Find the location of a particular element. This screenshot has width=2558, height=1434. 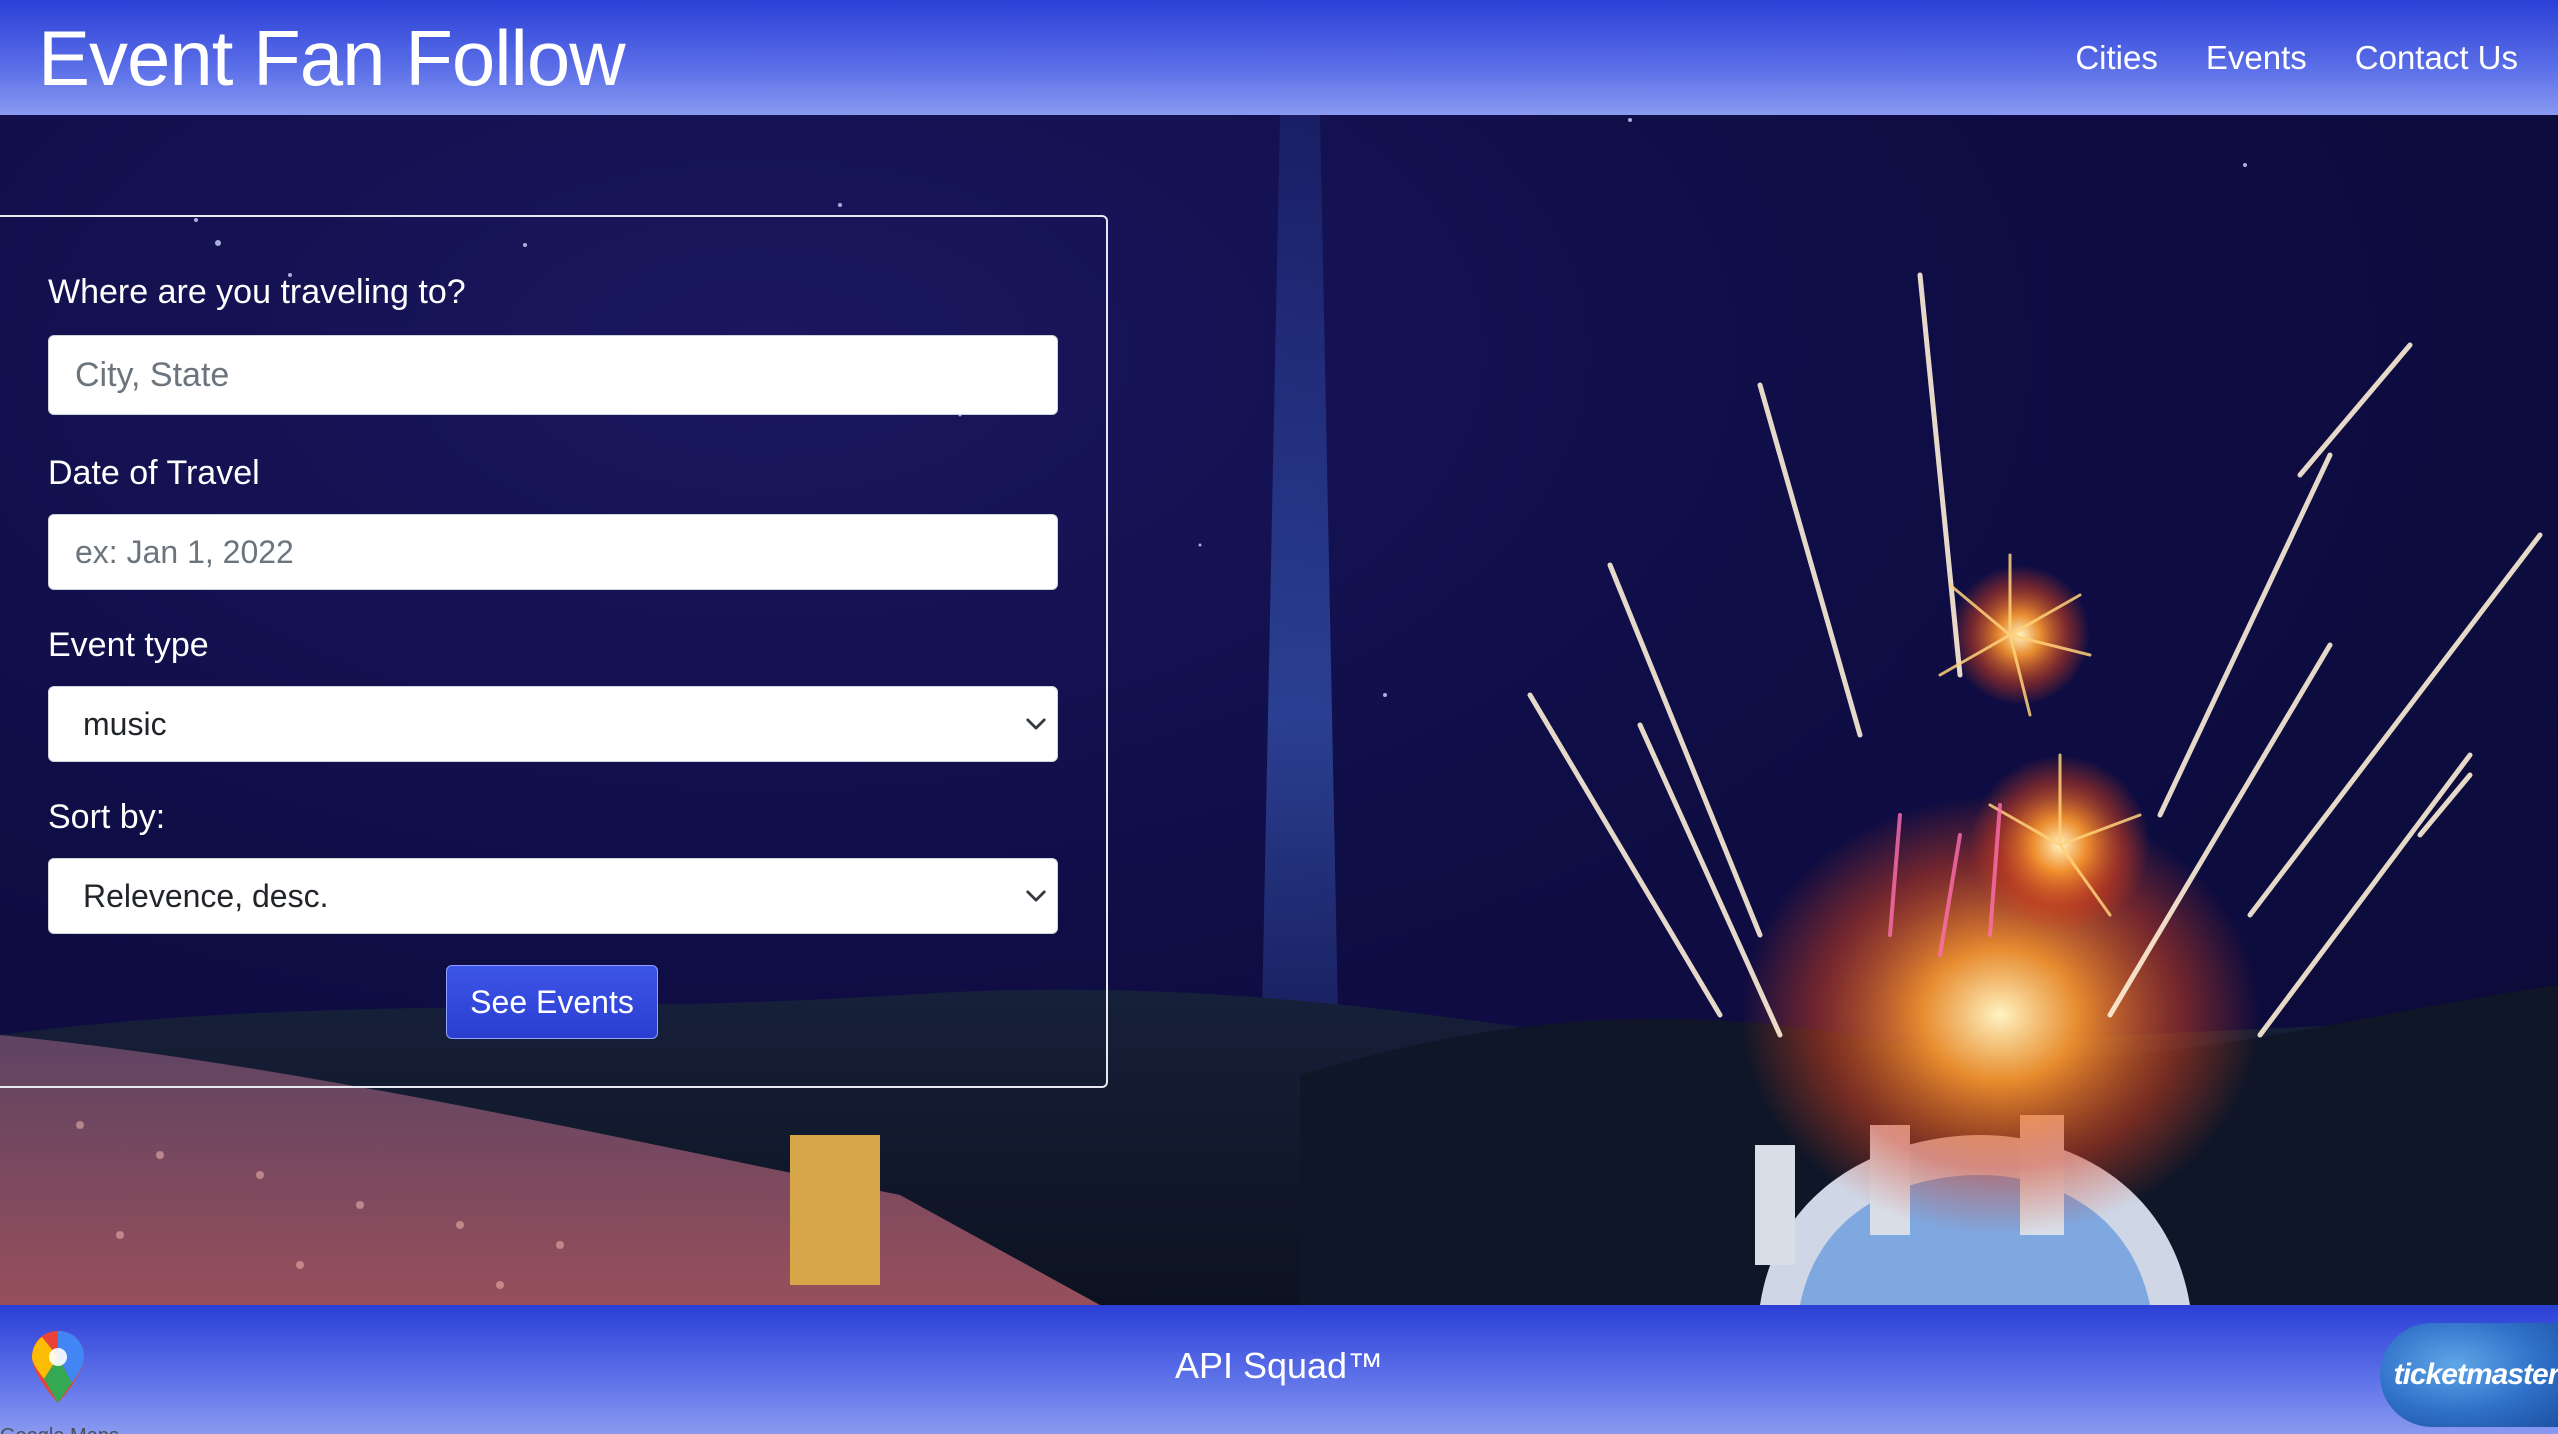

sort-by-value: Relevence, desc. is located at coordinates (206, 895).